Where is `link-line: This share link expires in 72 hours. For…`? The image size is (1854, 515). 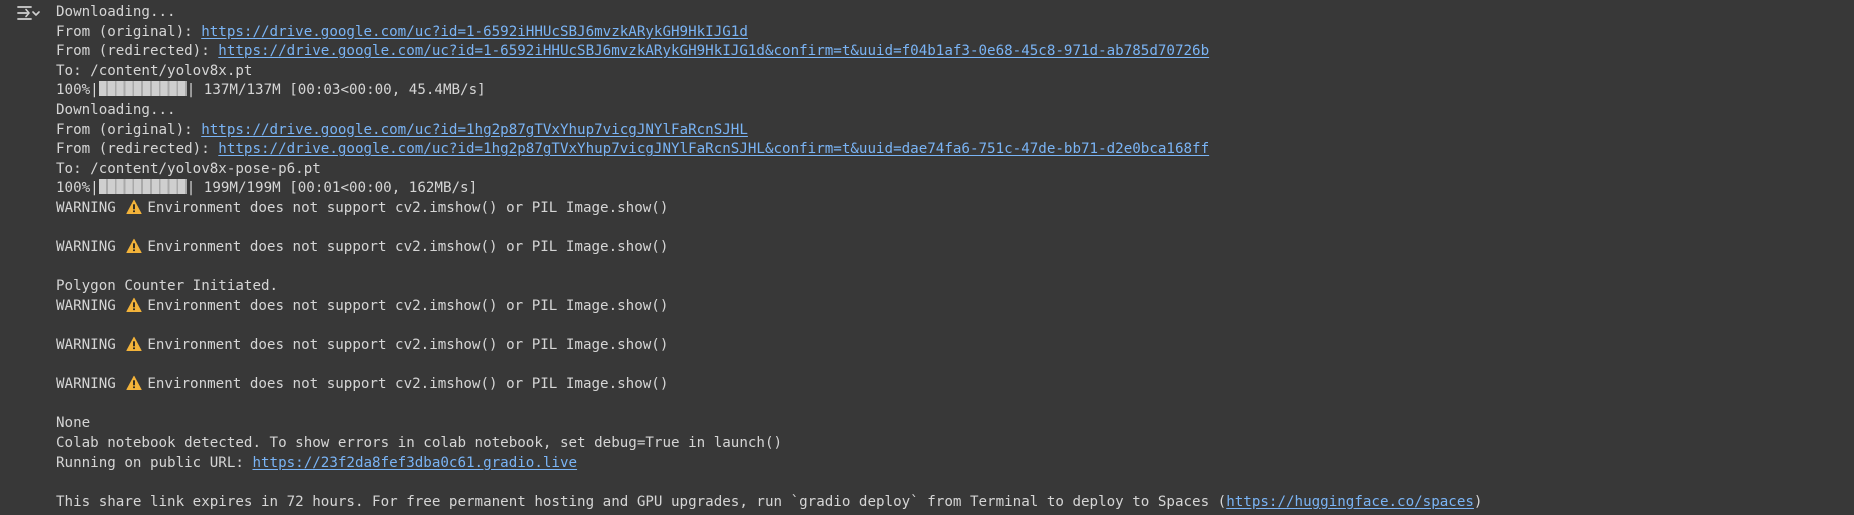 link-line: This share link expires in 72 hours. For… is located at coordinates (951, 503).